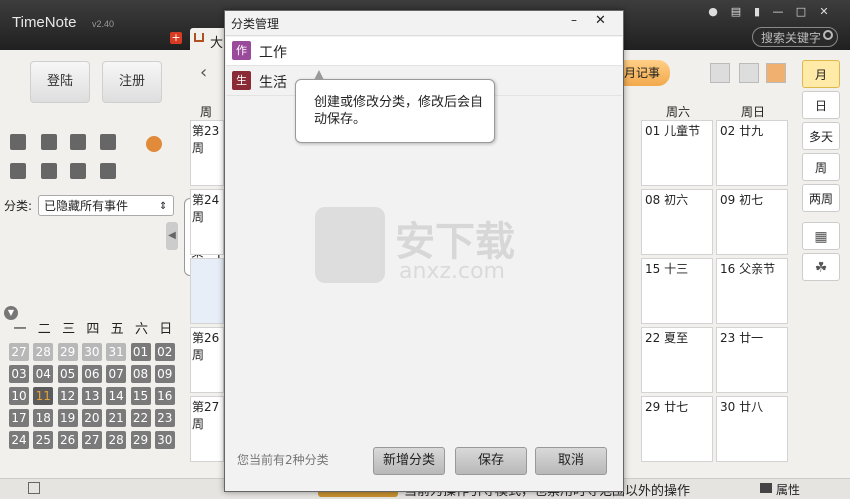  What do you see at coordinates (757, 12) in the screenshot?
I see `battery-icon: ▮` at bounding box center [757, 12].